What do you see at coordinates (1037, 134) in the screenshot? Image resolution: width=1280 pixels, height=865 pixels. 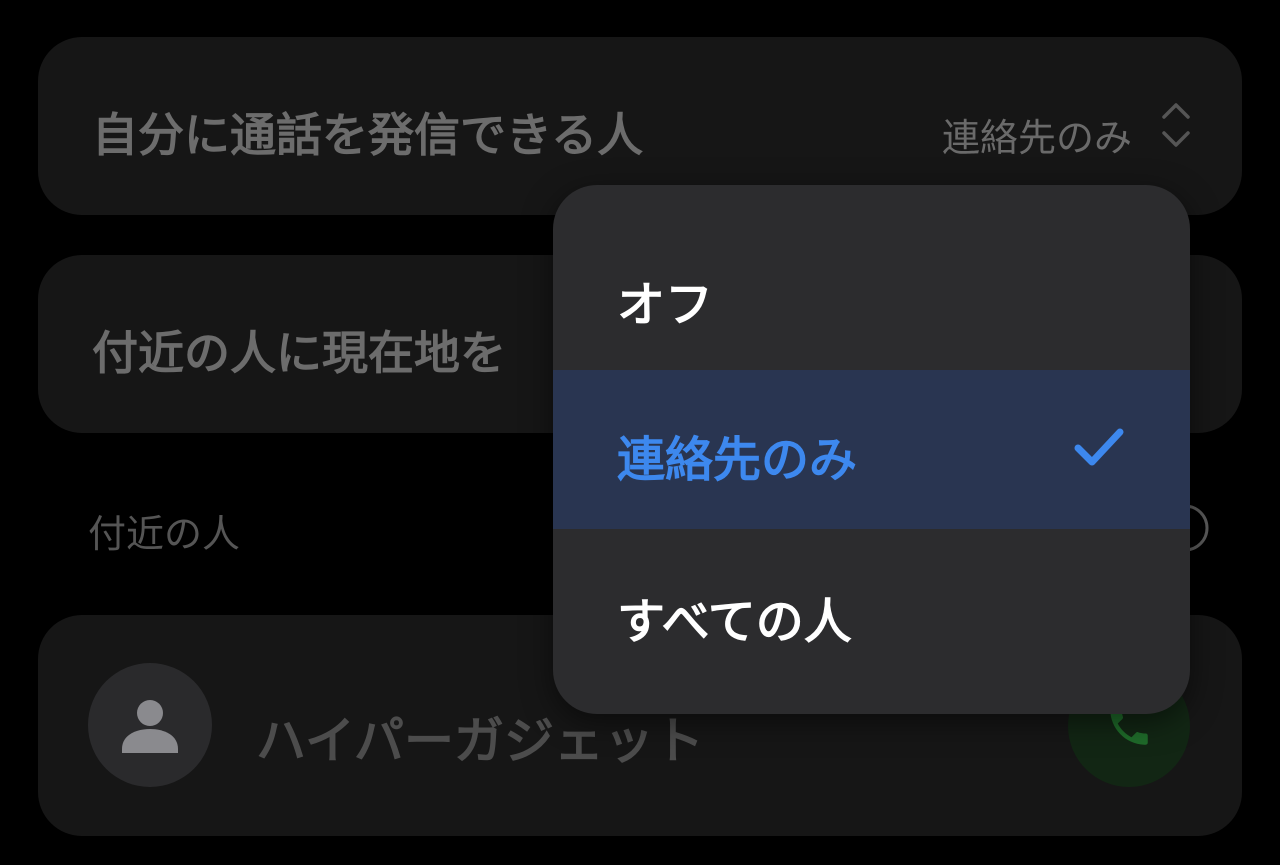 I see `call-permission-value: 連絡先のみ` at bounding box center [1037, 134].